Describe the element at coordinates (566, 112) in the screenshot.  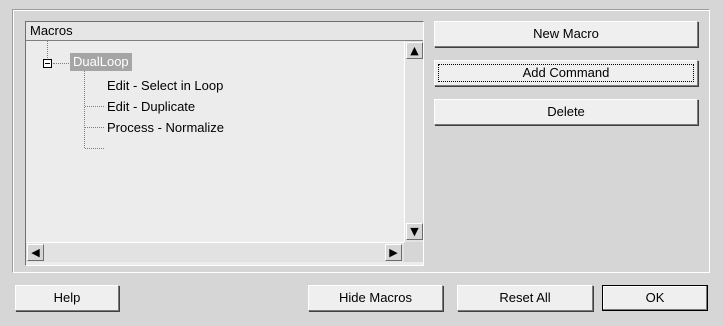
I see `delete-button: Delete` at that location.